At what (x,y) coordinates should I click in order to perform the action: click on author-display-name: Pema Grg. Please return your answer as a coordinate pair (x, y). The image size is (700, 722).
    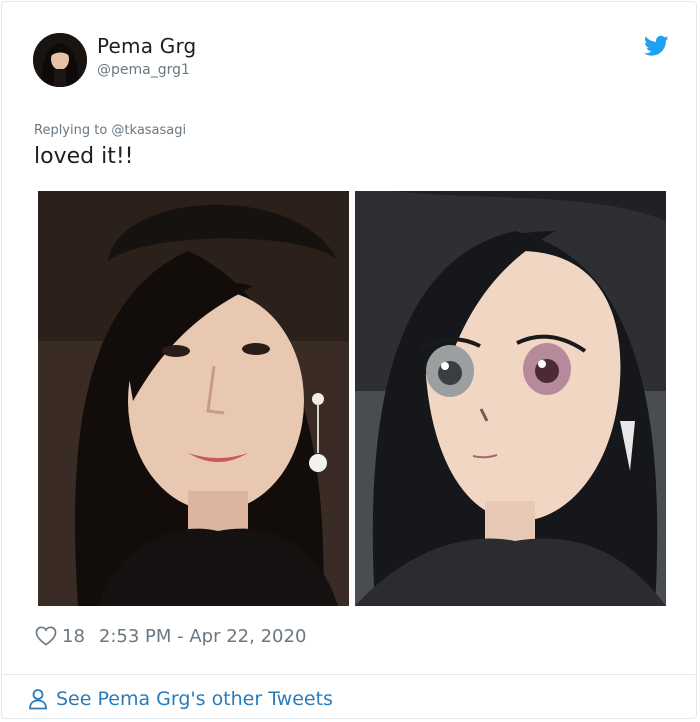
    Looking at the image, I should click on (146, 46).